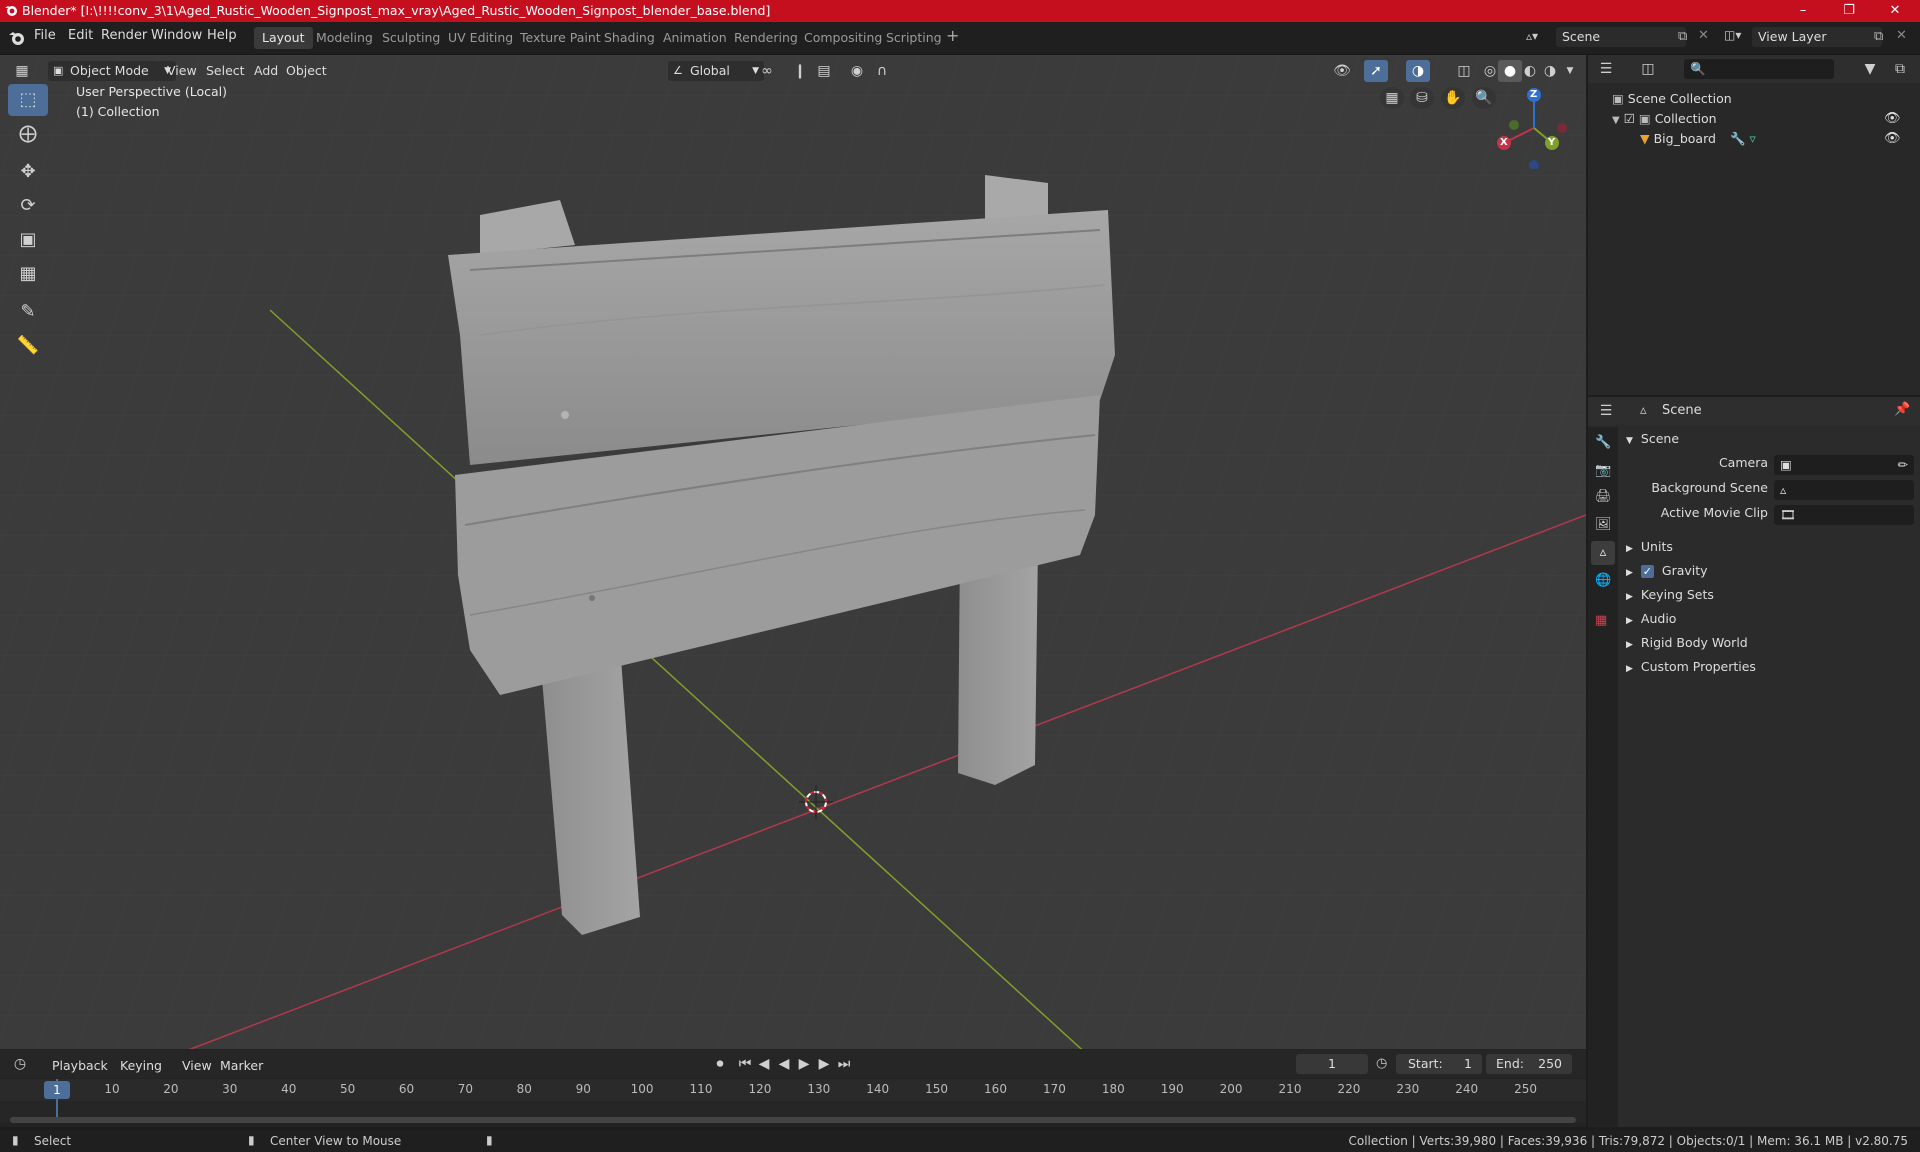  Describe the element at coordinates (1603, 553) in the screenshot. I see `scene-tab-icon: ▵` at that location.